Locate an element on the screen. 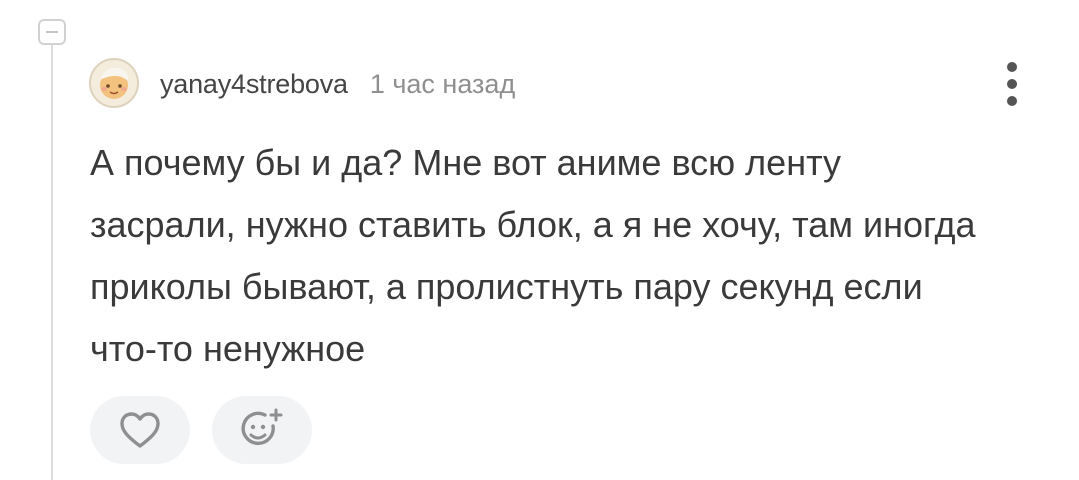  add-reaction-icon is located at coordinates (262, 430).